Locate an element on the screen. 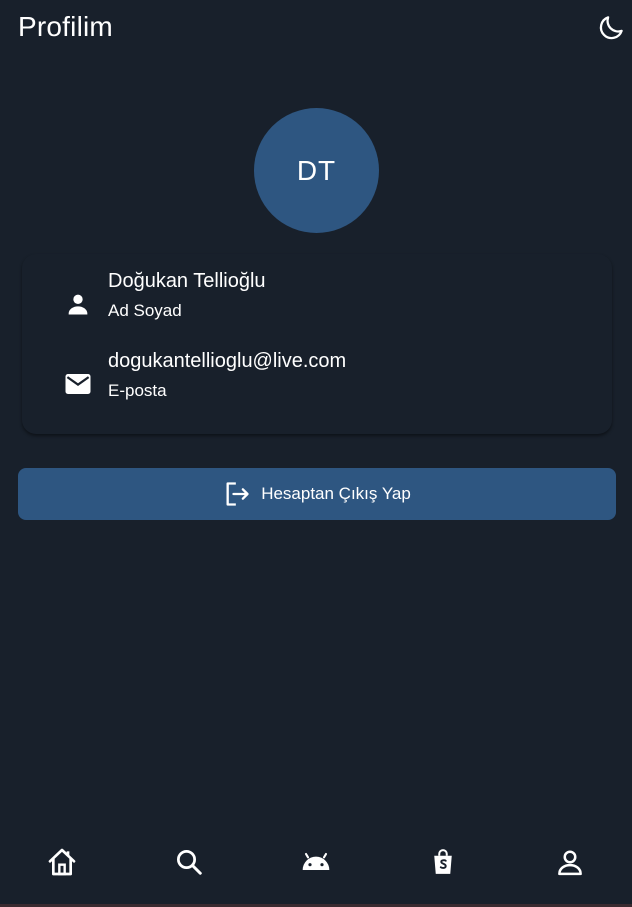  shopping-bag-icon is located at coordinates (443, 861).